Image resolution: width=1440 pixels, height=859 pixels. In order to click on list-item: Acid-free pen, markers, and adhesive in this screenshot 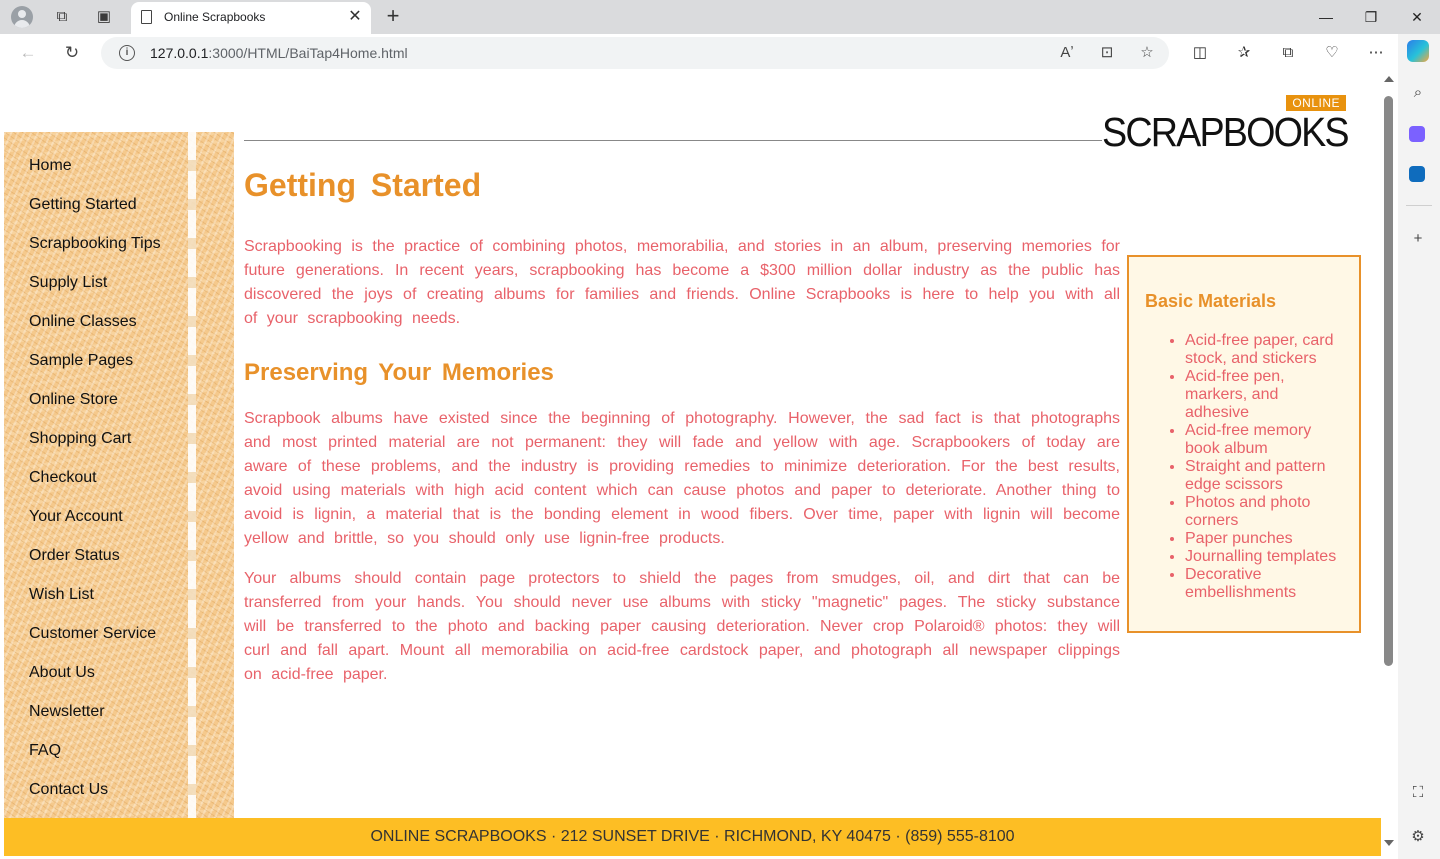, I will do `click(1264, 395)`.